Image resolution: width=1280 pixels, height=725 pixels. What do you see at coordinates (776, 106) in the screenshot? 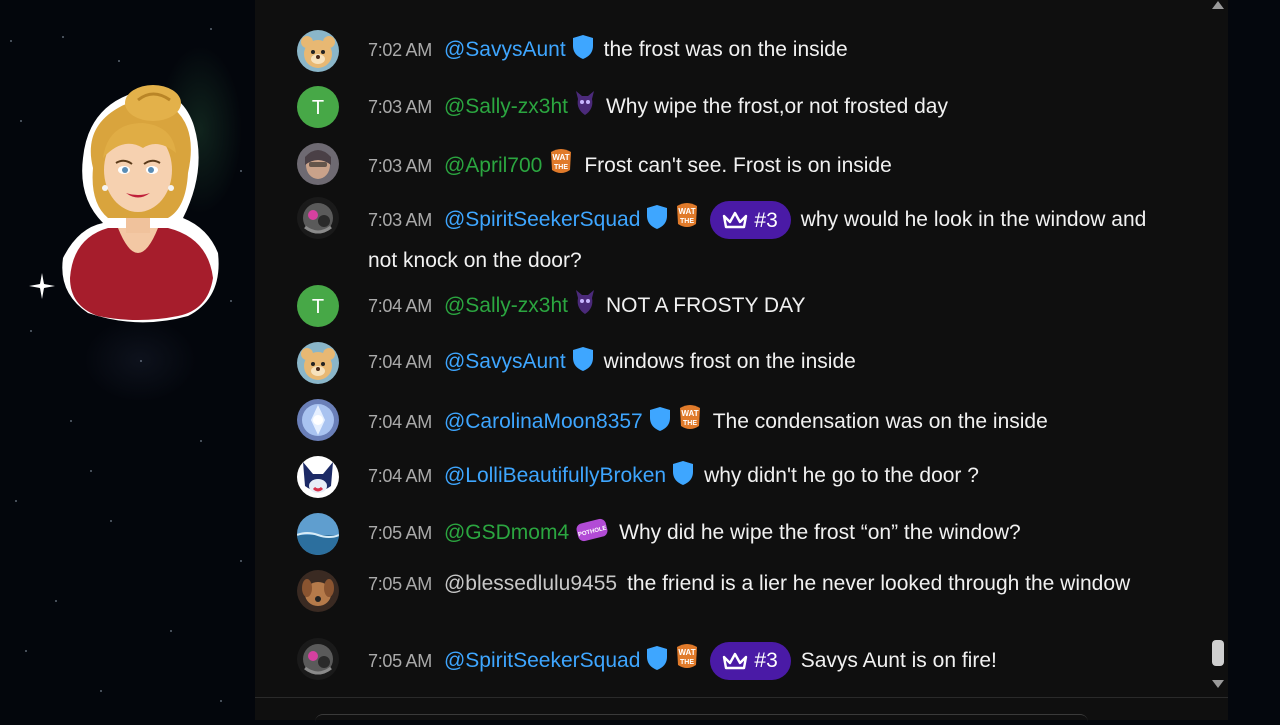
I see `message-text: Why wipe the frost,or not frosted day` at bounding box center [776, 106].